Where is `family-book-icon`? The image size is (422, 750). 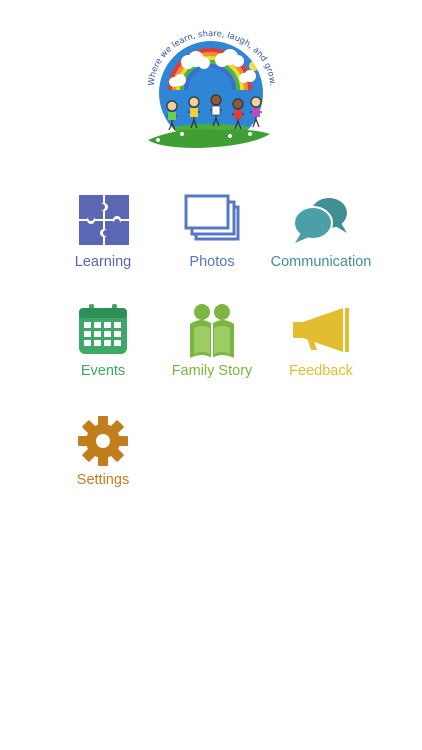
family-book-icon is located at coordinates (212, 332).